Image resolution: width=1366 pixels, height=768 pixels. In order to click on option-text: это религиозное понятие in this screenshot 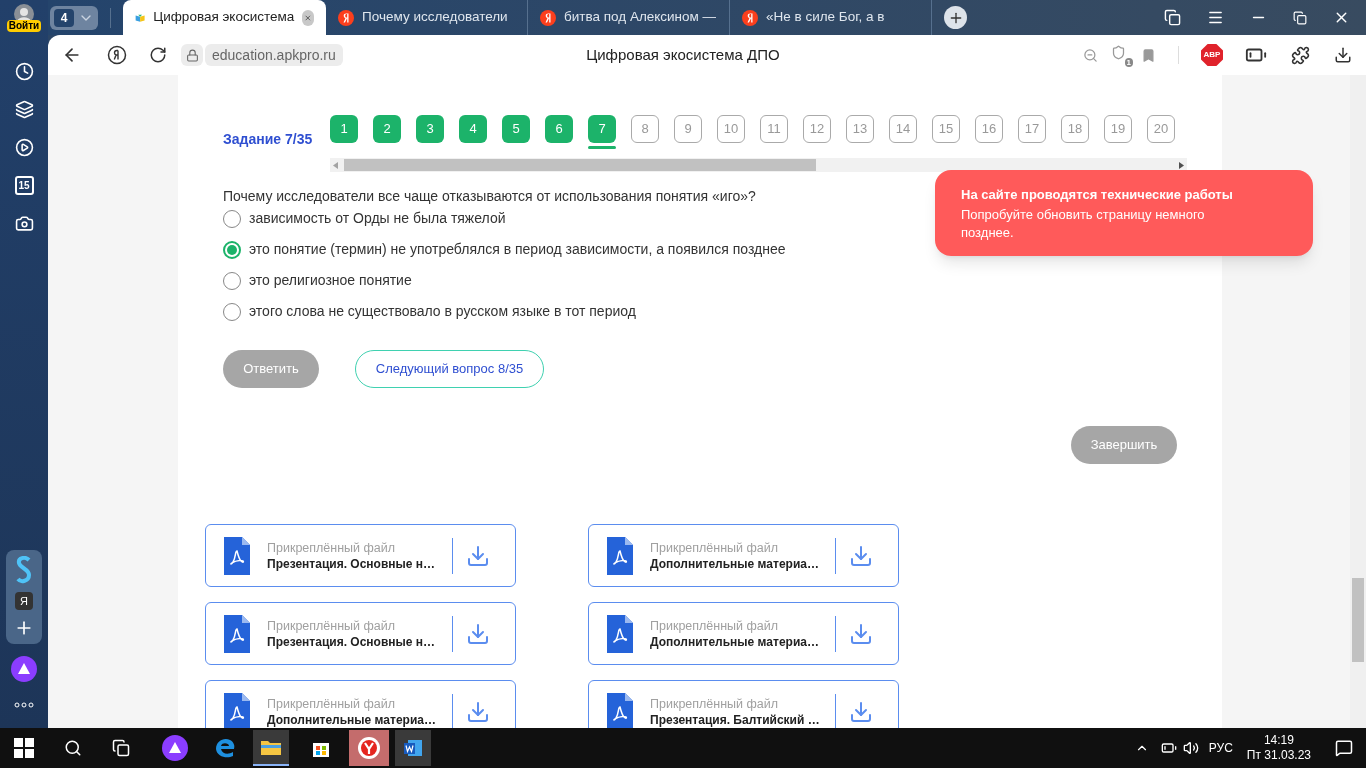, I will do `click(330, 280)`.